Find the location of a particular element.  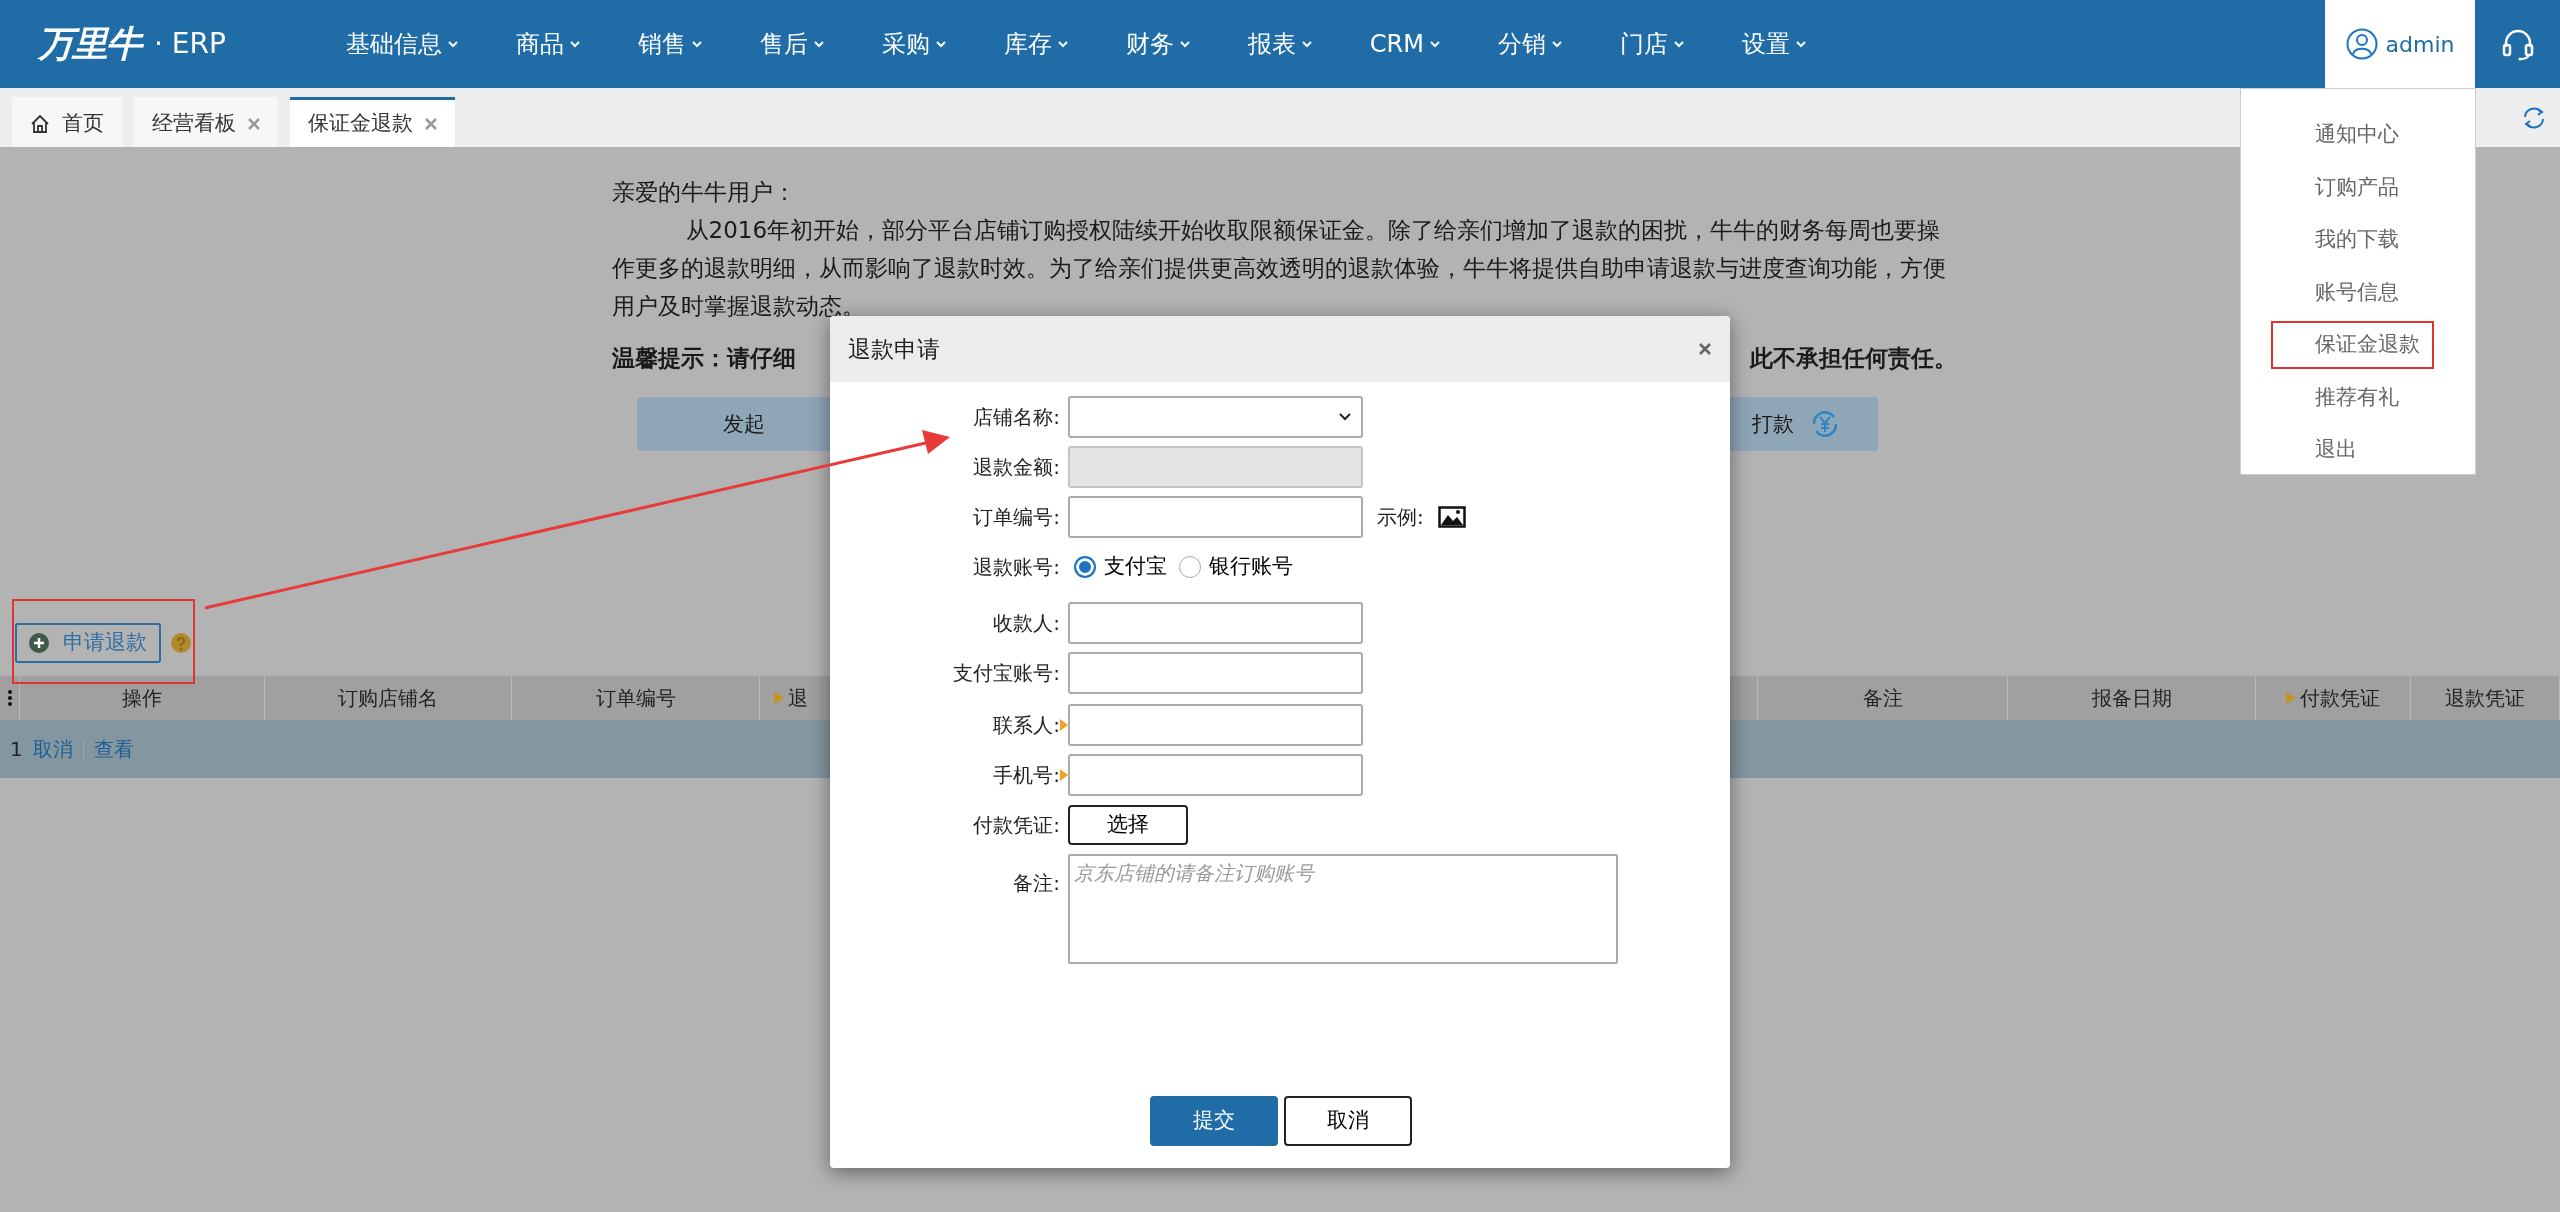

nav-menu-item: 门店 is located at coordinates (1652, 44).